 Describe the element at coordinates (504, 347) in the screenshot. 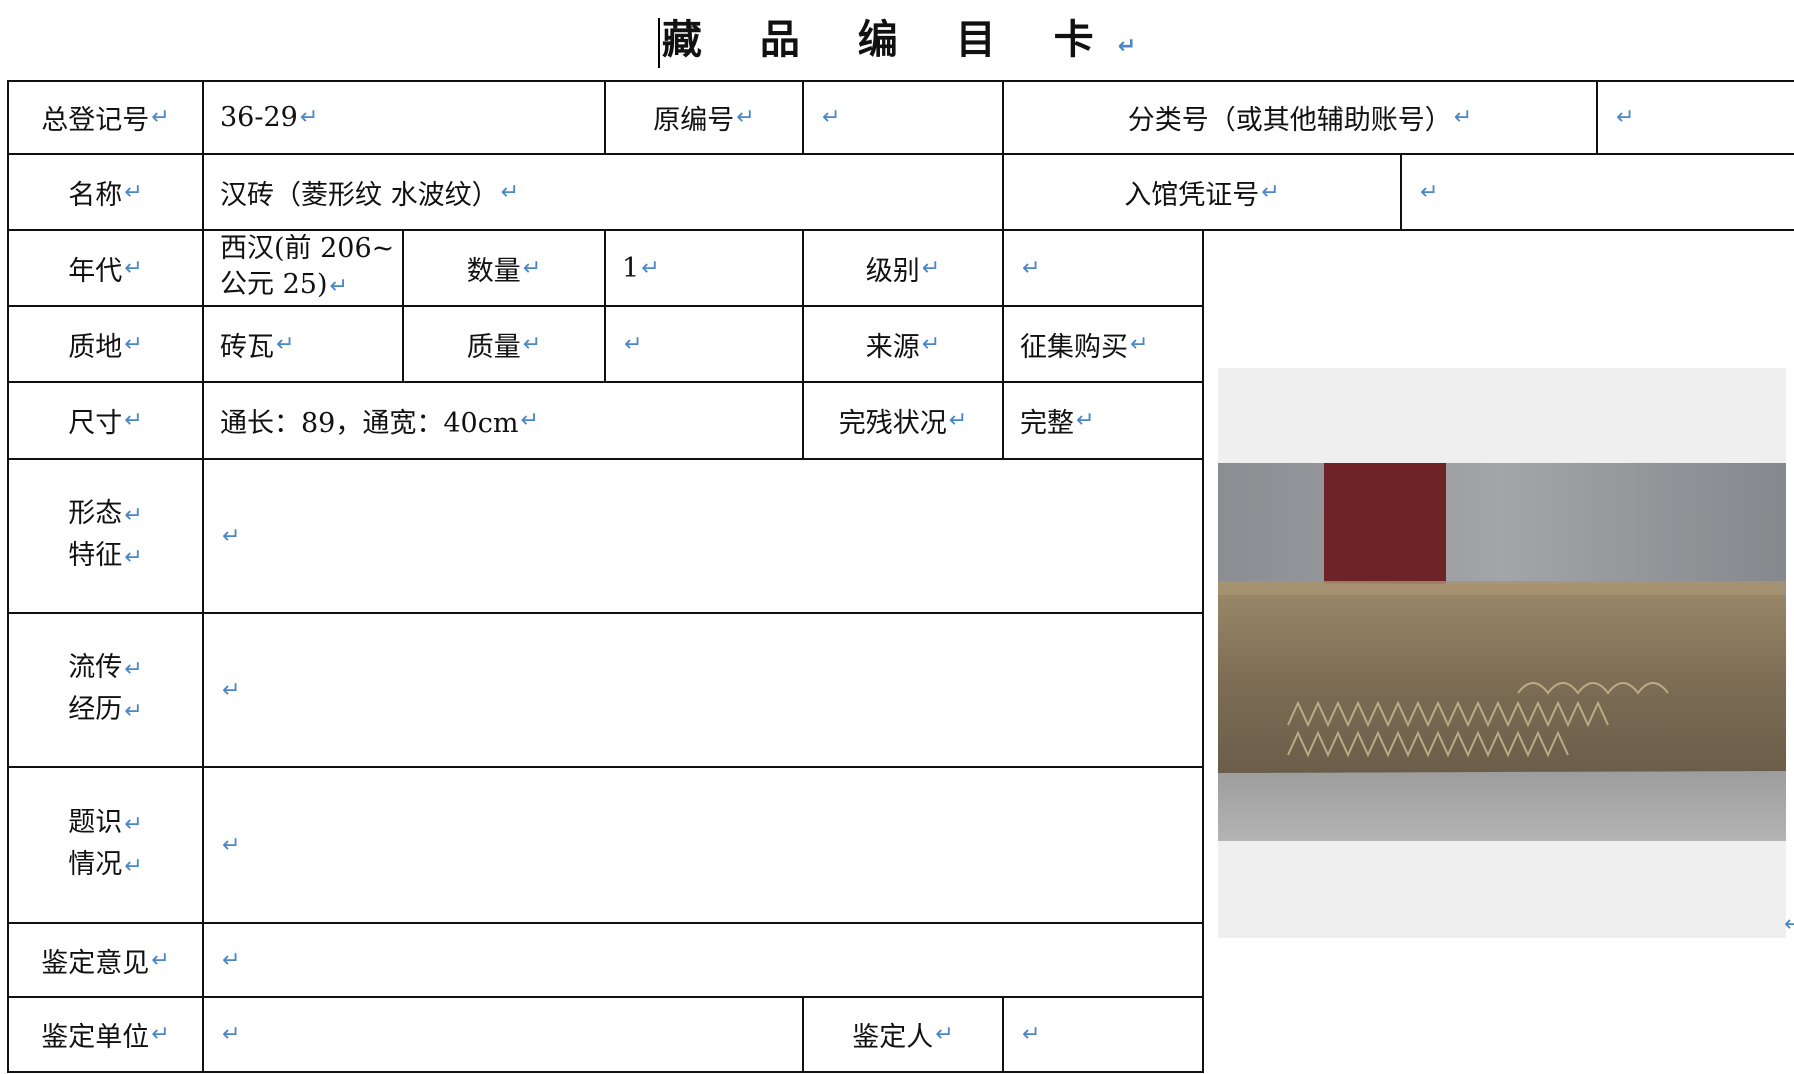

I see `mass-label: 质量 ↵` at that location.